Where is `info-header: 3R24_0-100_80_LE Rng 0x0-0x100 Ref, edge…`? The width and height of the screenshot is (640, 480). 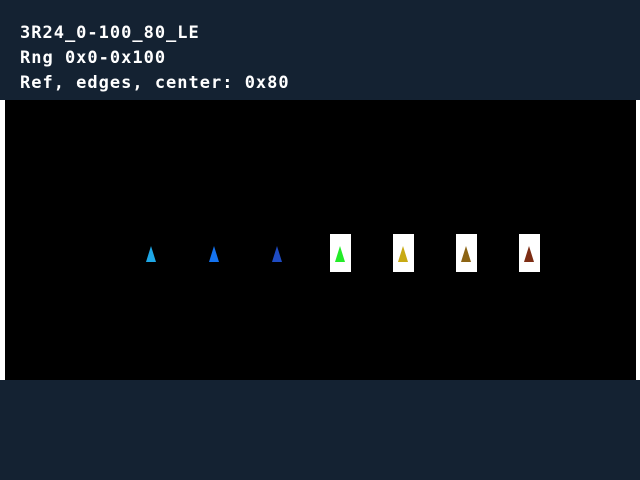 info-header: 3R24_0-100_80_LE Rng 0x0-0x100 Ref, edge… is located at coordinates (155, 59).